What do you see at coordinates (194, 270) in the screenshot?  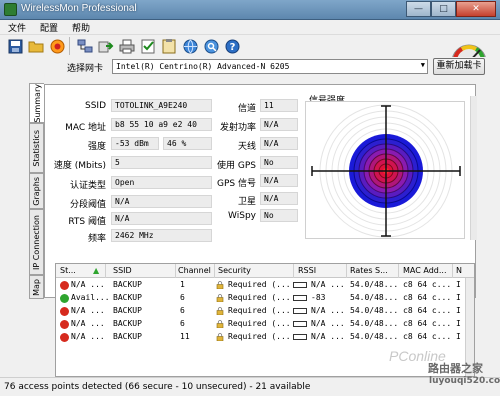 I see `column-channel: Channel` at bounding box center [194, 270].